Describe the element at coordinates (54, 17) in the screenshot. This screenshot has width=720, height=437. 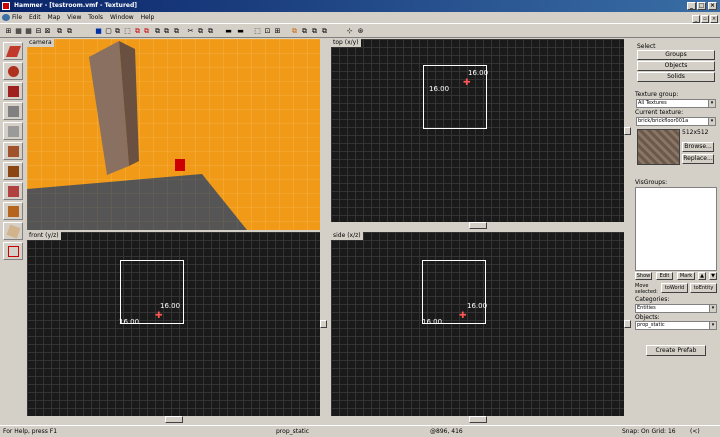
I see `menu-map: Map` at that location.